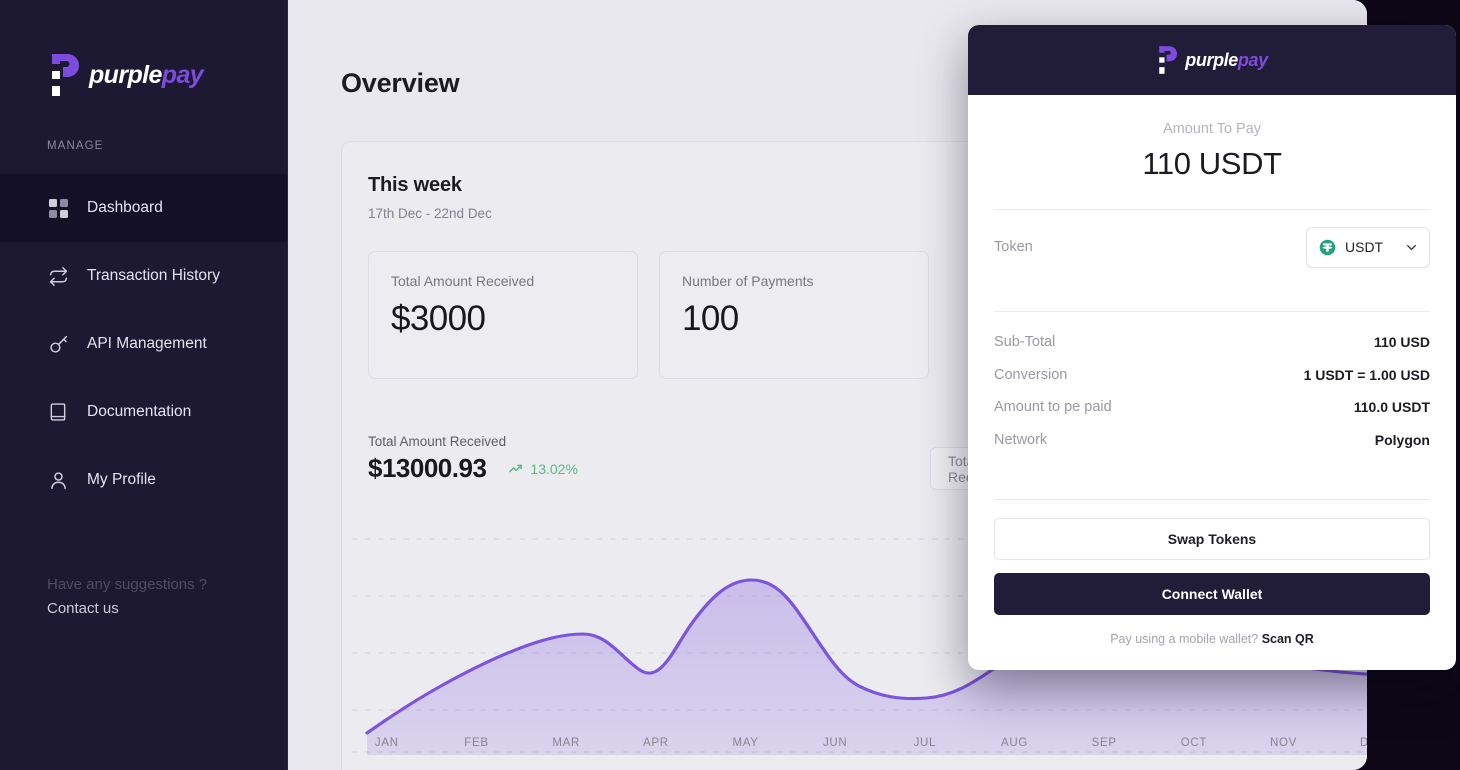 Image resolution: width=1460 pixels, height=770 pixels. What do you see at coordinates (1053, 407) in the screenshot?
I see `detail-key: Amount to pe paid` at bounding box center [1053, 407].